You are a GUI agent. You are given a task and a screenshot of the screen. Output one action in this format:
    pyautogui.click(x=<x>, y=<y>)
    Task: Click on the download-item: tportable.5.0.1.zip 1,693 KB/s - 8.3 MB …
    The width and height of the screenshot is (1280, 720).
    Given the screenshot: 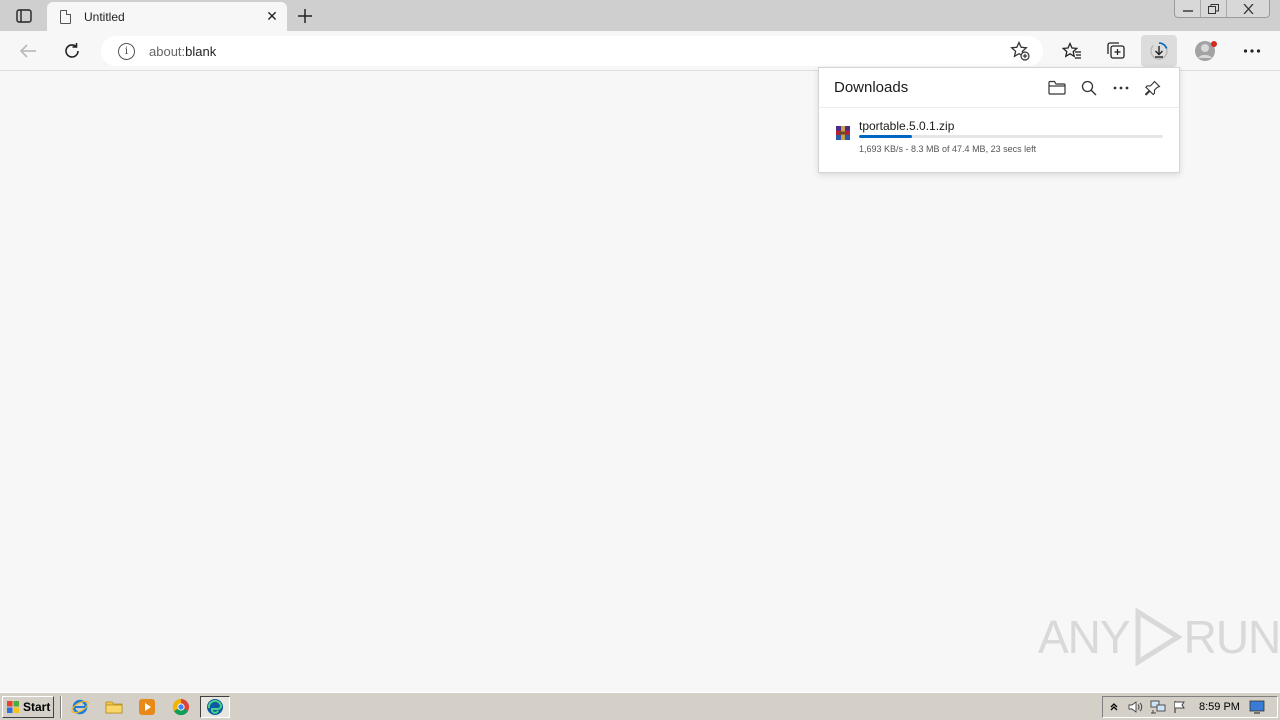 What is the action you would take?
    pyautogui.click(x=999, y=138)
    